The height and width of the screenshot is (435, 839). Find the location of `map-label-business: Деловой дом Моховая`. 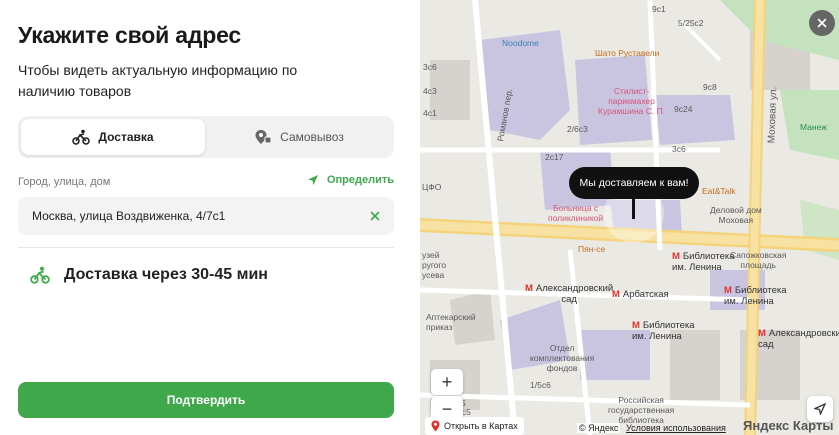

map-label-business: Деловой дом Моховая is located at coordinates (736, 215).